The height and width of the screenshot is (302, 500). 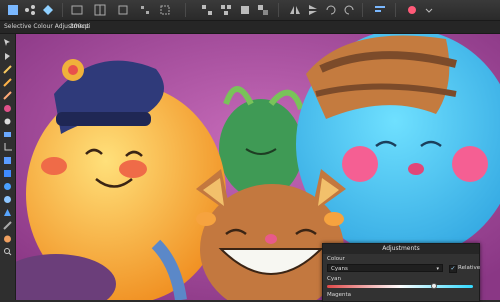 I want to click on view-mode-icon, so click(x=77, y=10).